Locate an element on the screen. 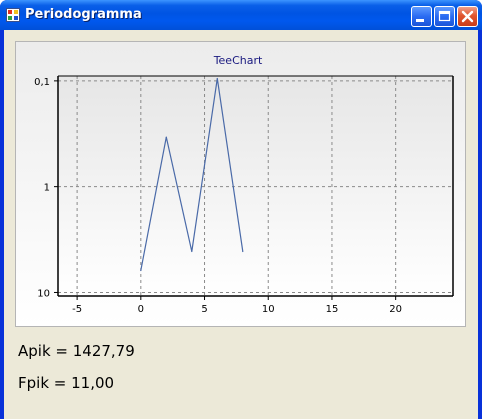  x-tick-label: 20 is located at coordinates (395, 309).